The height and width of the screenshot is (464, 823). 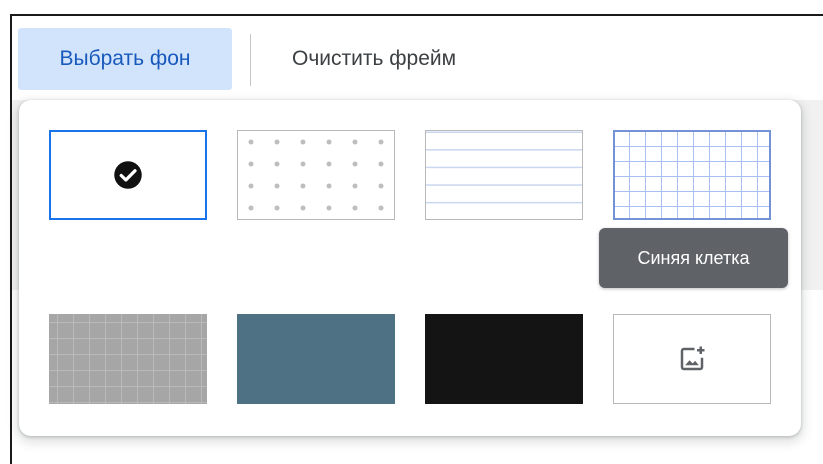 I want to click on add-photo-icon, so click(x=692, y=358).